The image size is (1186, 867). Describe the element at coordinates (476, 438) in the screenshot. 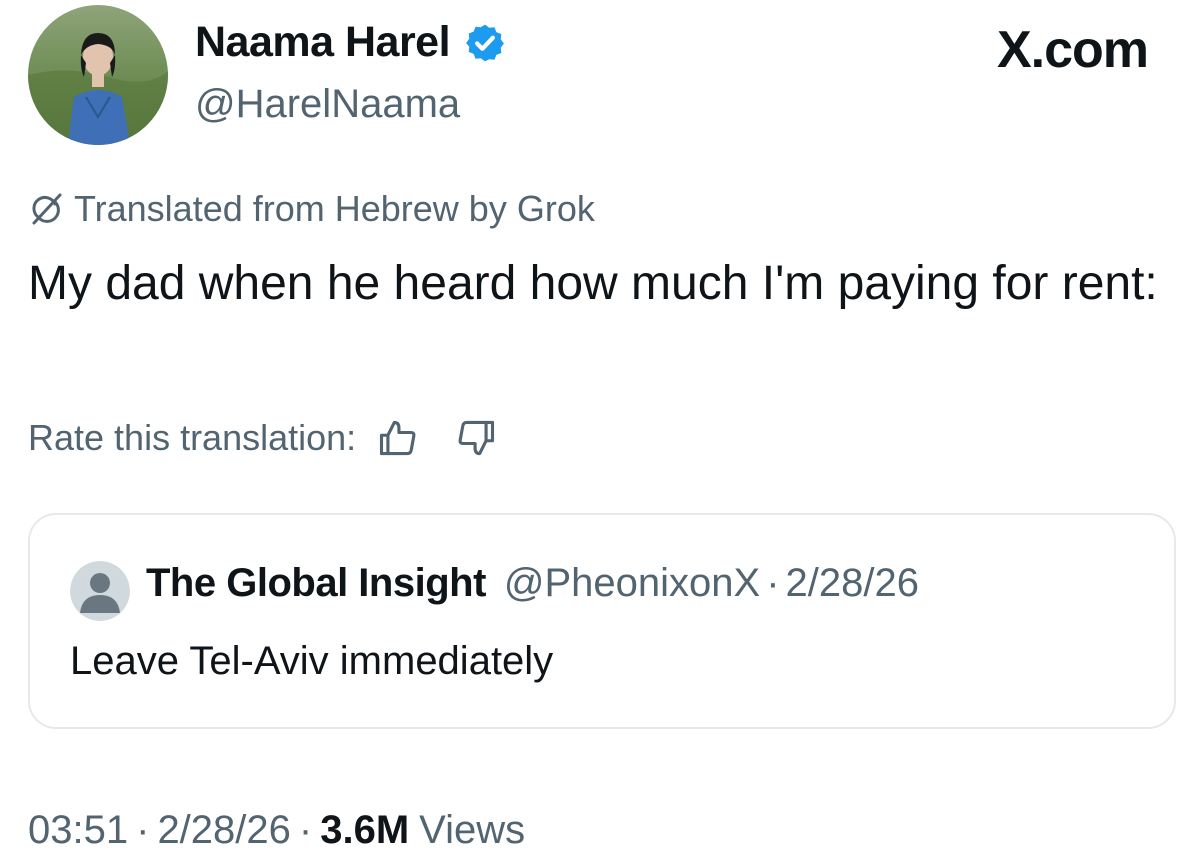

I see `thumbs-down-icon` at that location.